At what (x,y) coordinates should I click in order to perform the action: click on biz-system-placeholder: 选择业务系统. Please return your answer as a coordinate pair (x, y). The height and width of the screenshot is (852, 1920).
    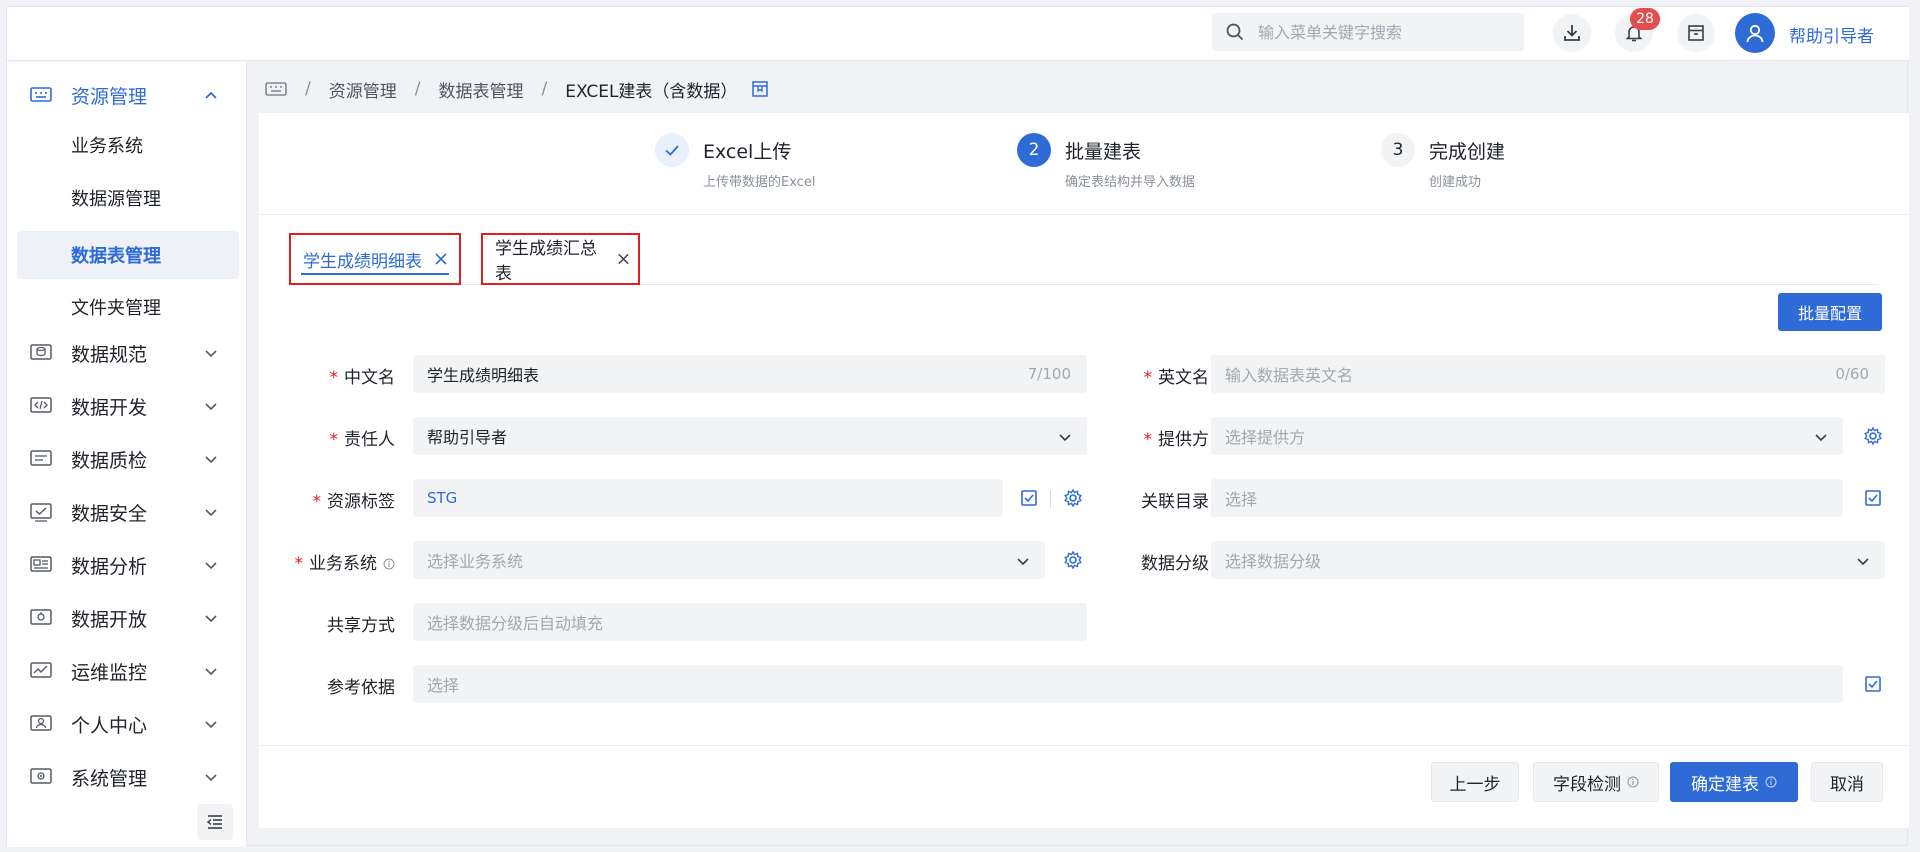
    Looking at the image, I should click on (475, 561).